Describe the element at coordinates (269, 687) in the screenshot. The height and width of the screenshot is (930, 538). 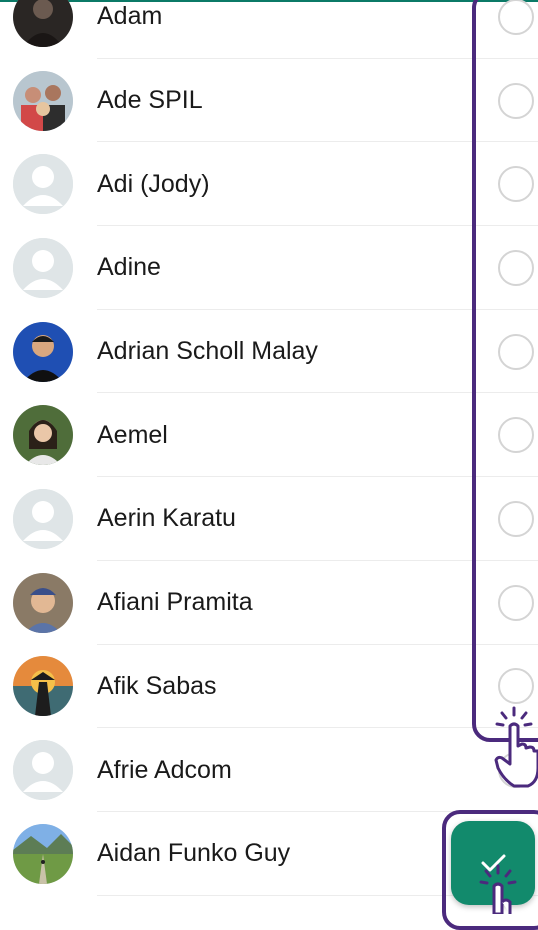
I see `contact-row: Afik Sabas` at that location.